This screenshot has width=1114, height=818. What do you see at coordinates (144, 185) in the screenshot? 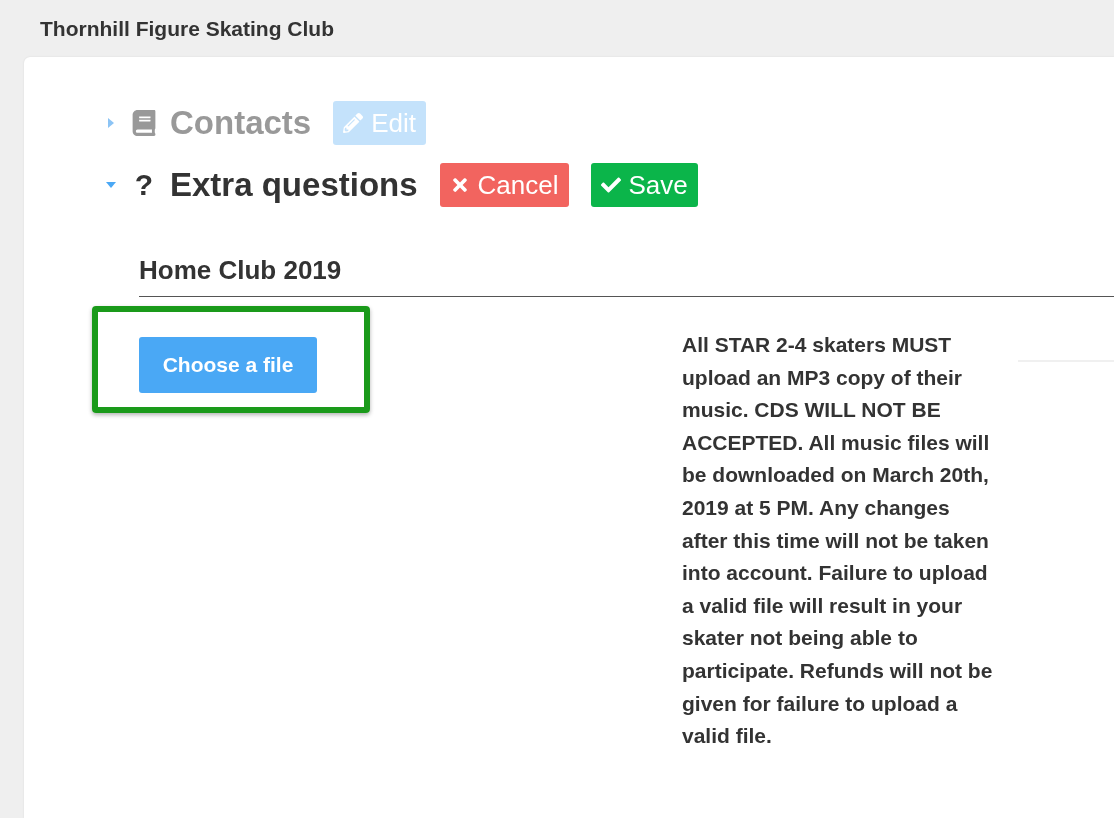
I see `question-mark: ?` at bounding box center [144, 185].